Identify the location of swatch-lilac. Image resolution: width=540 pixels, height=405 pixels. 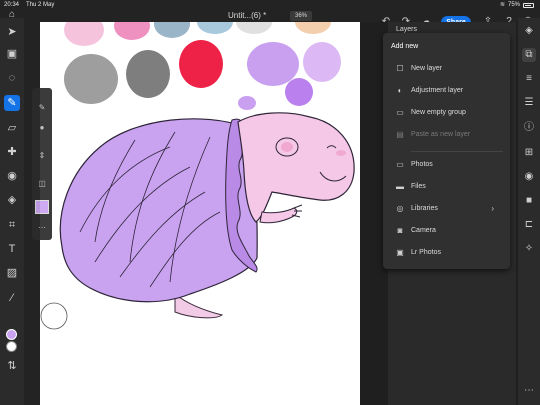
(273, 64).